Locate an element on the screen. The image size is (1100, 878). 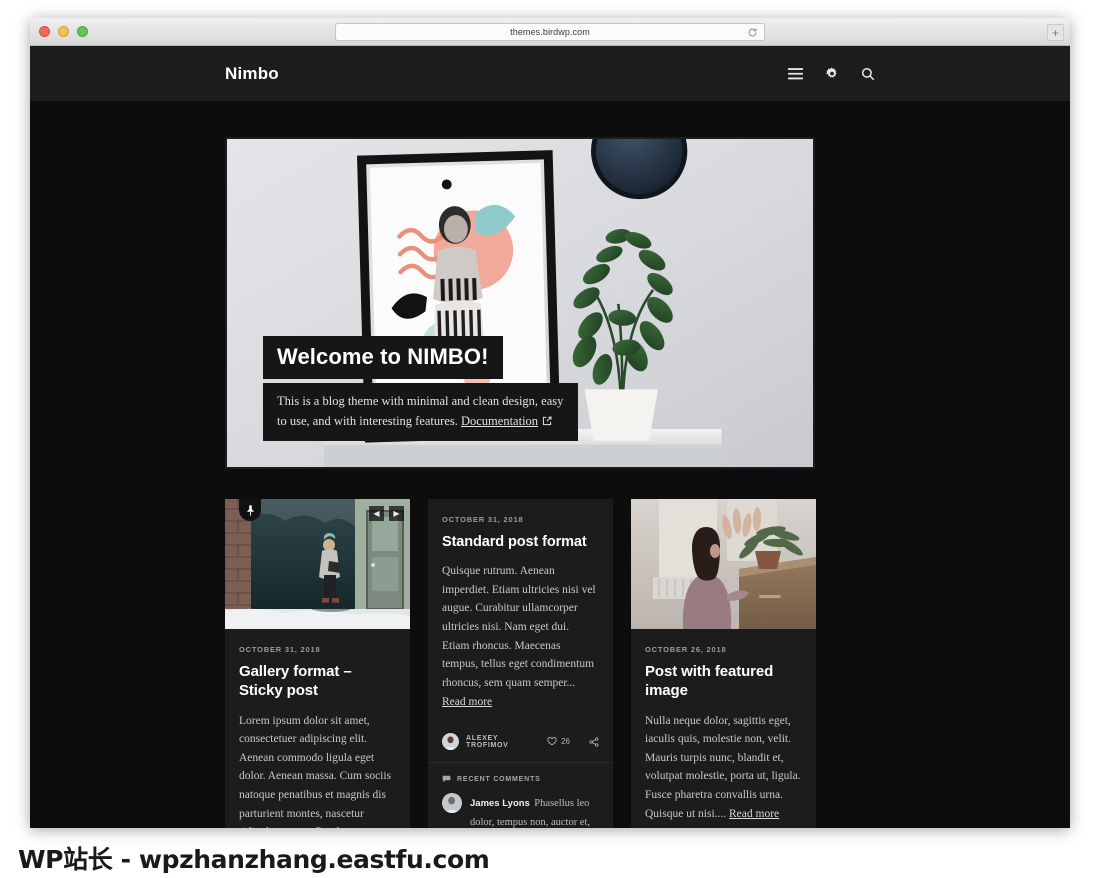
like-count: 26 is located at coordinates (565, 742).